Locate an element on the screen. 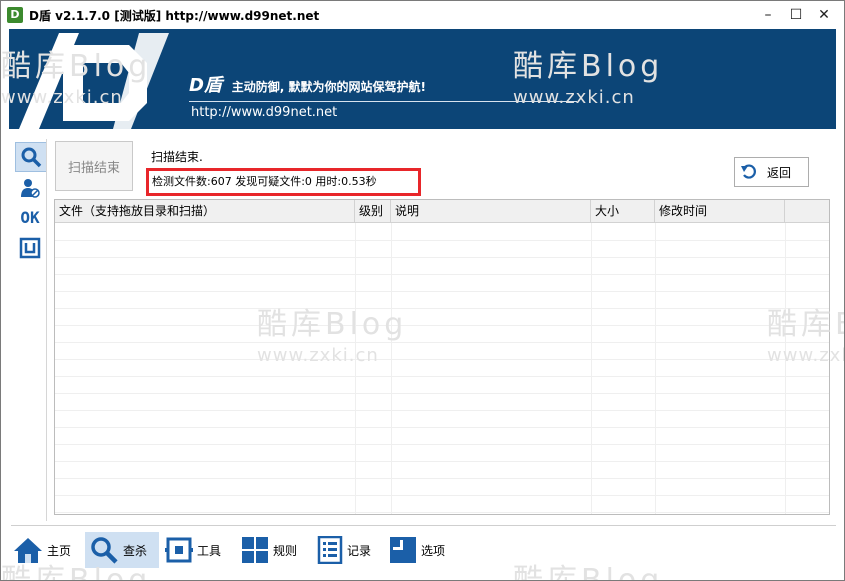 Image resolution: width=845 pixels, height=581 pixels. nav-options: 选项 is located at coordinates (422, 550).